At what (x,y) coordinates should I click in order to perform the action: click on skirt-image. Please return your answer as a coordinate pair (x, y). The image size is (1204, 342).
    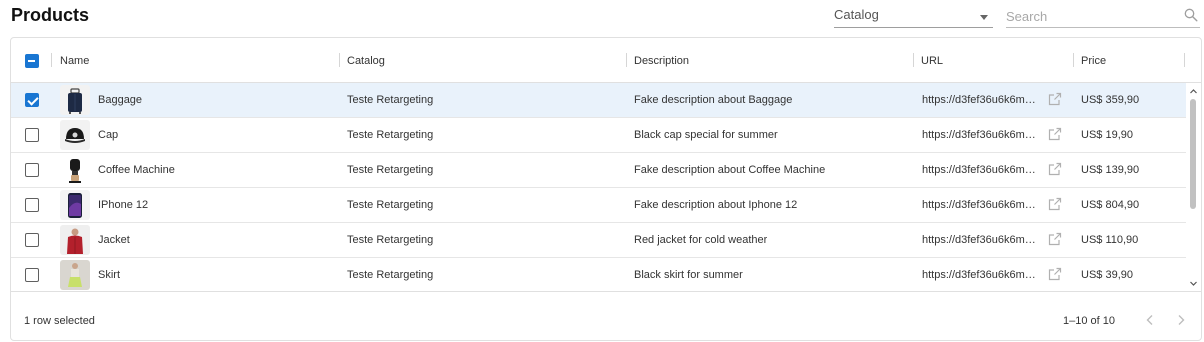
    Looking at the image, I should click on (75, 275).